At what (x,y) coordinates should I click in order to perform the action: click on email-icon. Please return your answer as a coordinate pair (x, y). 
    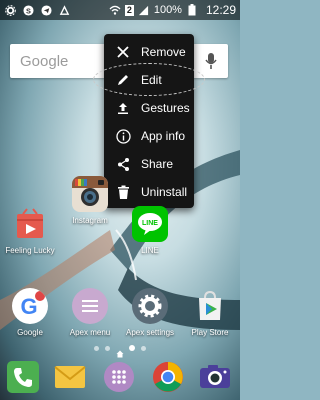
    Looking at the image, I should click on (70, 377).